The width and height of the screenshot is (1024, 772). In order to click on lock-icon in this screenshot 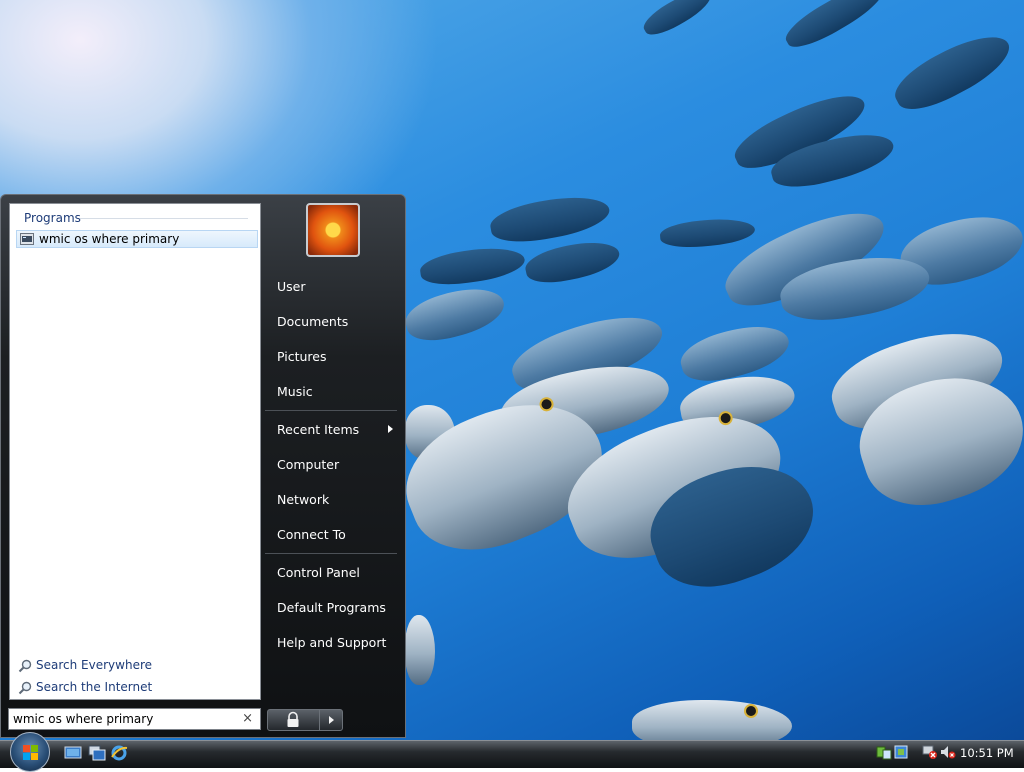, I will do `click(293, 719)`.